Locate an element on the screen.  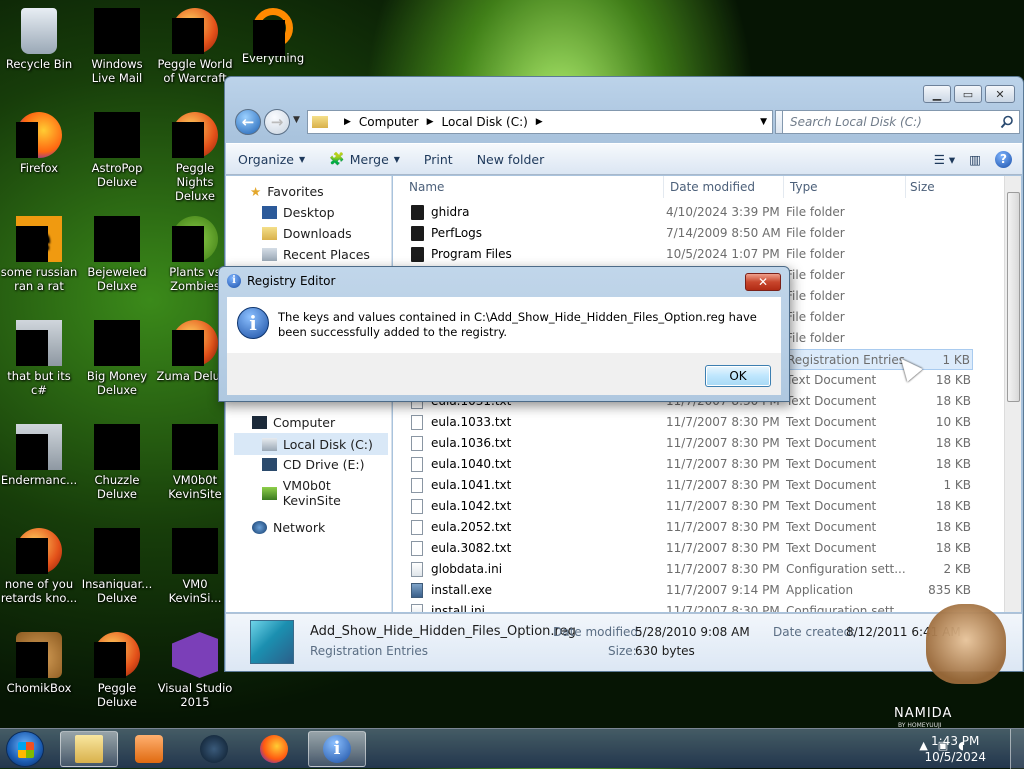
cell-date: 11/7/2007 8:30 PM is located at coordinates (723, 422).